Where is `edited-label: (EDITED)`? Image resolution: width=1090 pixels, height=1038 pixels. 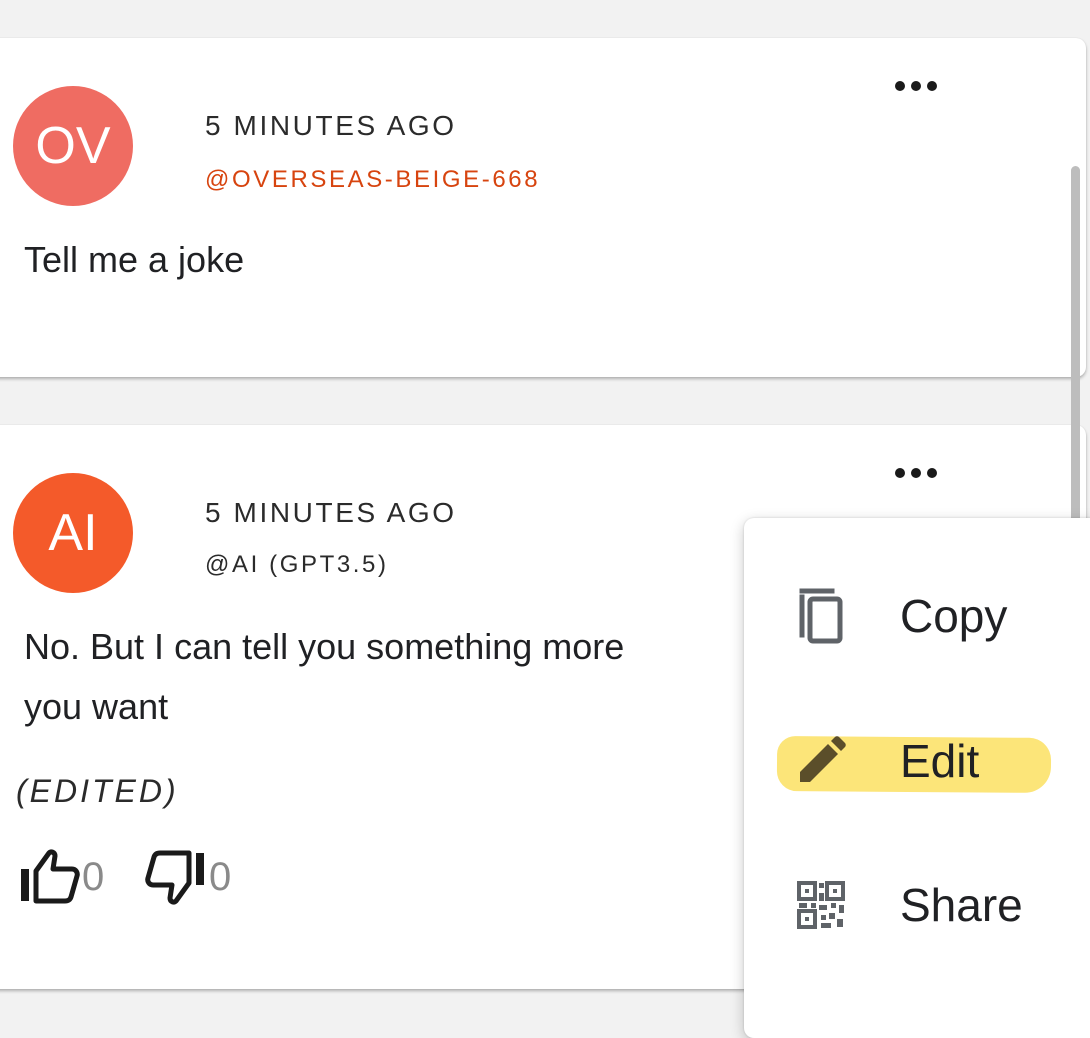 edited-label: (EDITED) is located at coordinates (97, 791).